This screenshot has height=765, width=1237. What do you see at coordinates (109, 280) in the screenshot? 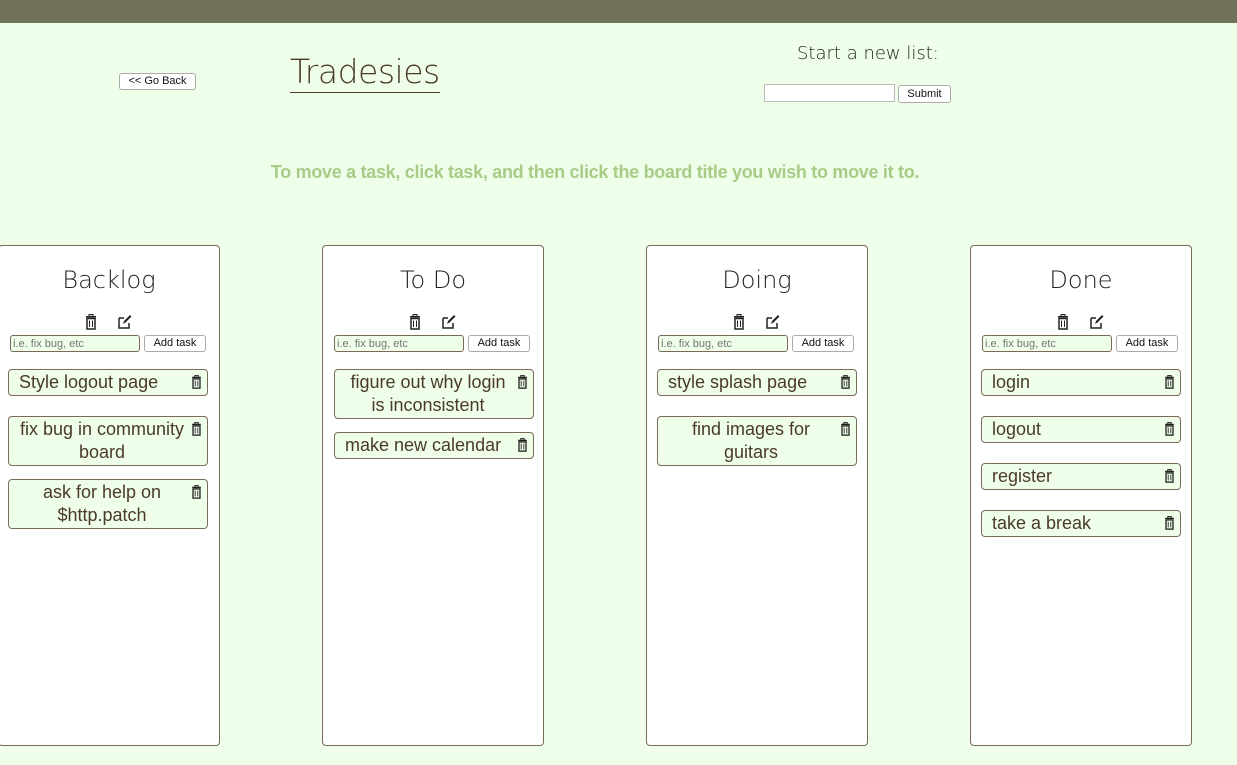
I see `board-title: Backlog` at bounding box center [109, 280].